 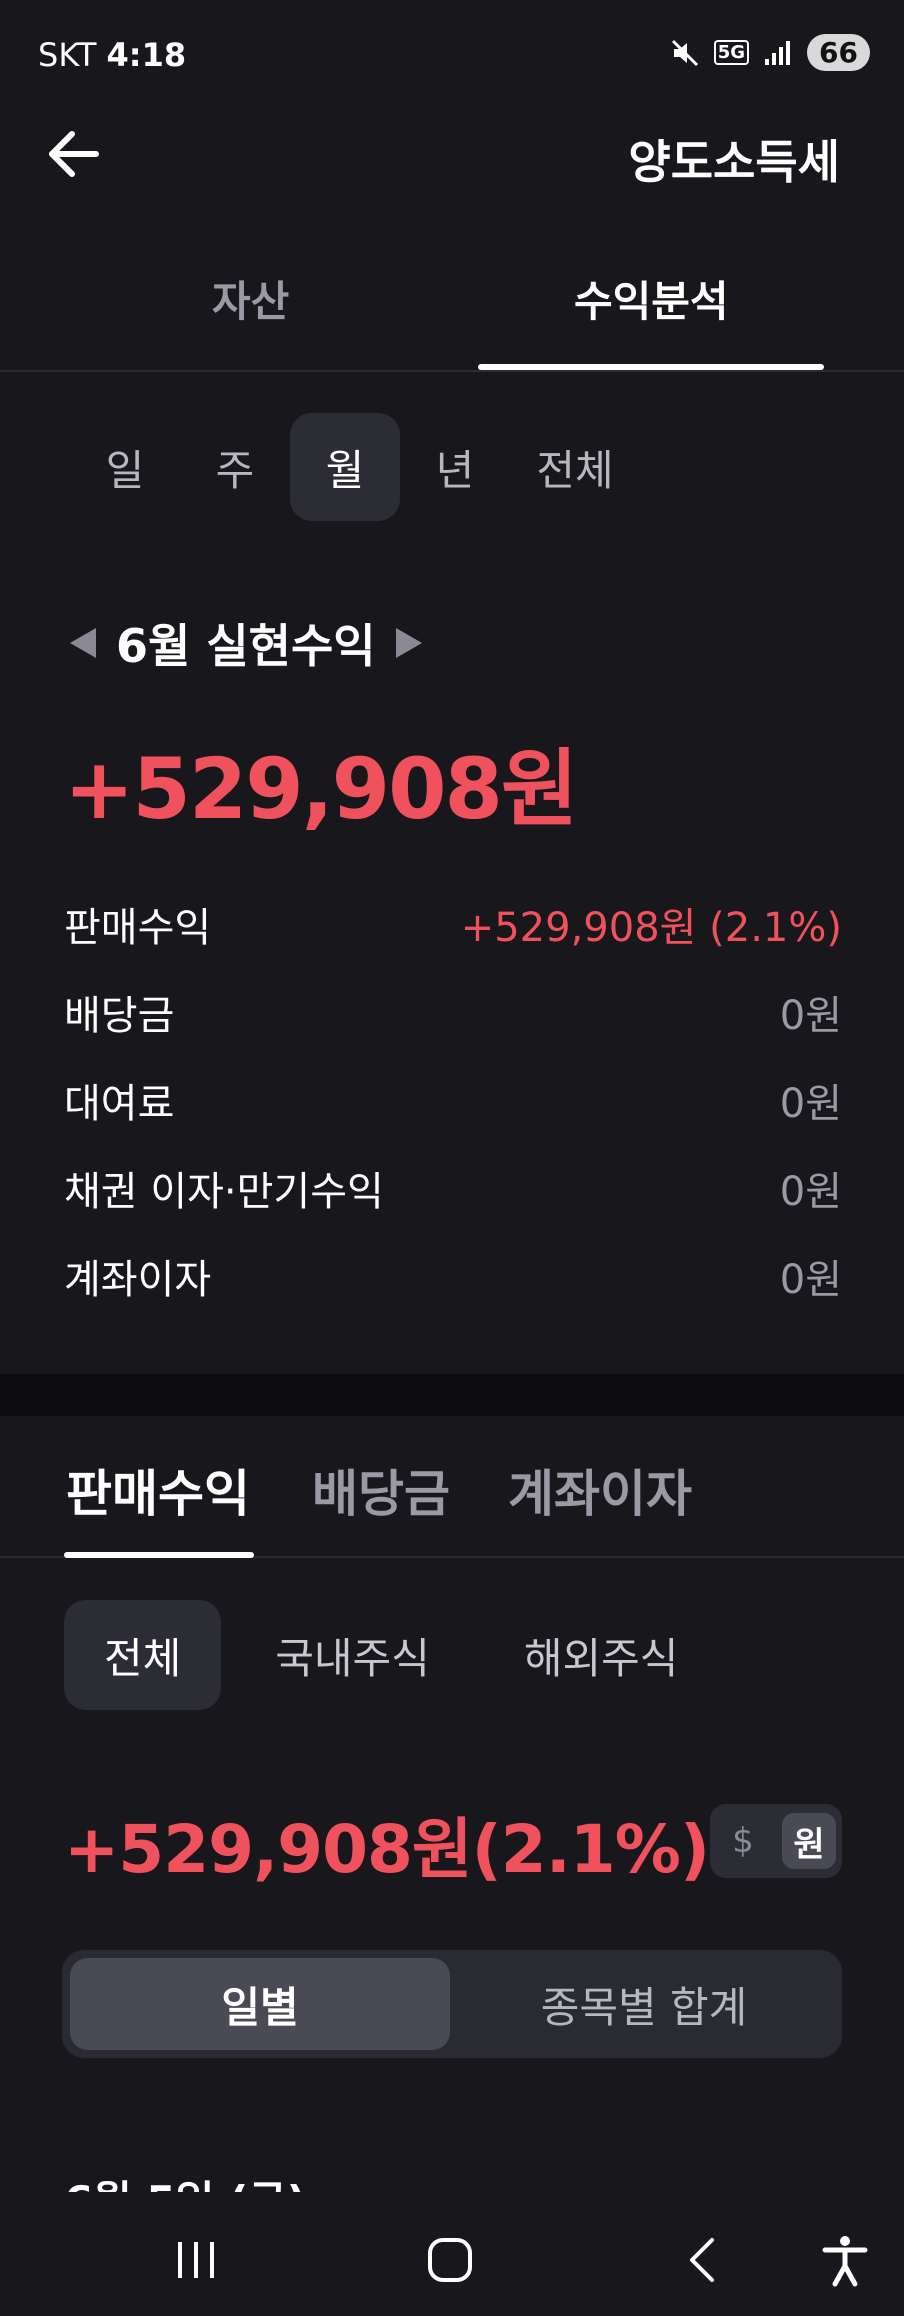 What do you see at coordinates (452, 311) in the screenshot?
I see `top-tabs: 자산 수익분석` at bounding box center [452, 311].